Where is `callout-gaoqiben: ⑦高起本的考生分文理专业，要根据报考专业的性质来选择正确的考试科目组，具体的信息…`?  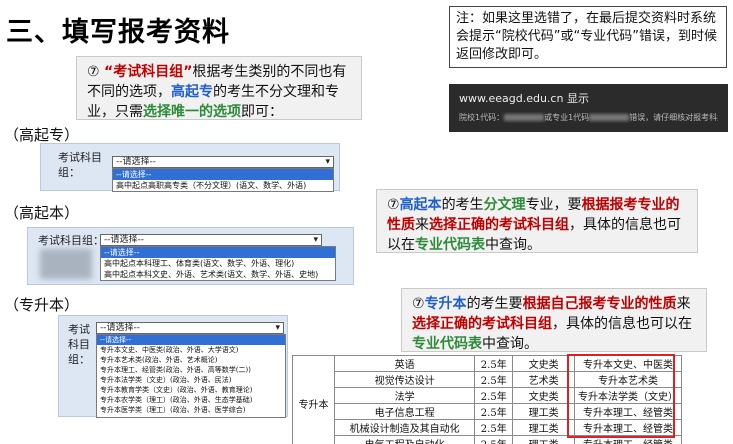
callout-gaoqiben: ⑦高起本的考生分文理专业，要根据报考专业的性质来选择正确的考试科目组，具体的信息… is located at coordinates (537, 221).